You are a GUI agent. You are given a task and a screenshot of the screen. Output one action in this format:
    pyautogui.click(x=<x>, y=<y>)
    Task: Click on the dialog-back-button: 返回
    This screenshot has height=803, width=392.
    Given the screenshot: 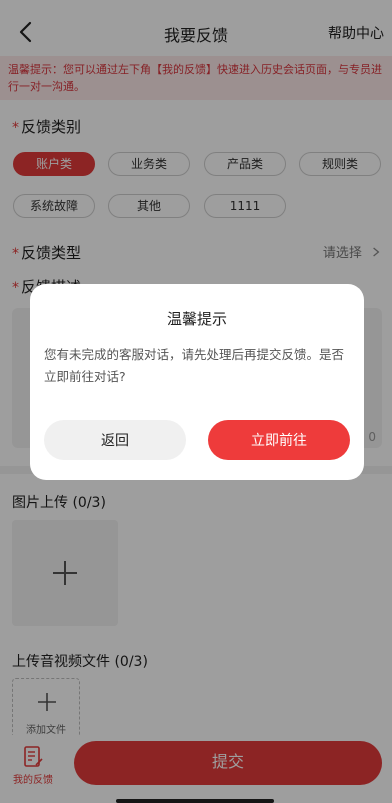 What is the action you would take?
    pyautogui.click(x=115, y=440)
    